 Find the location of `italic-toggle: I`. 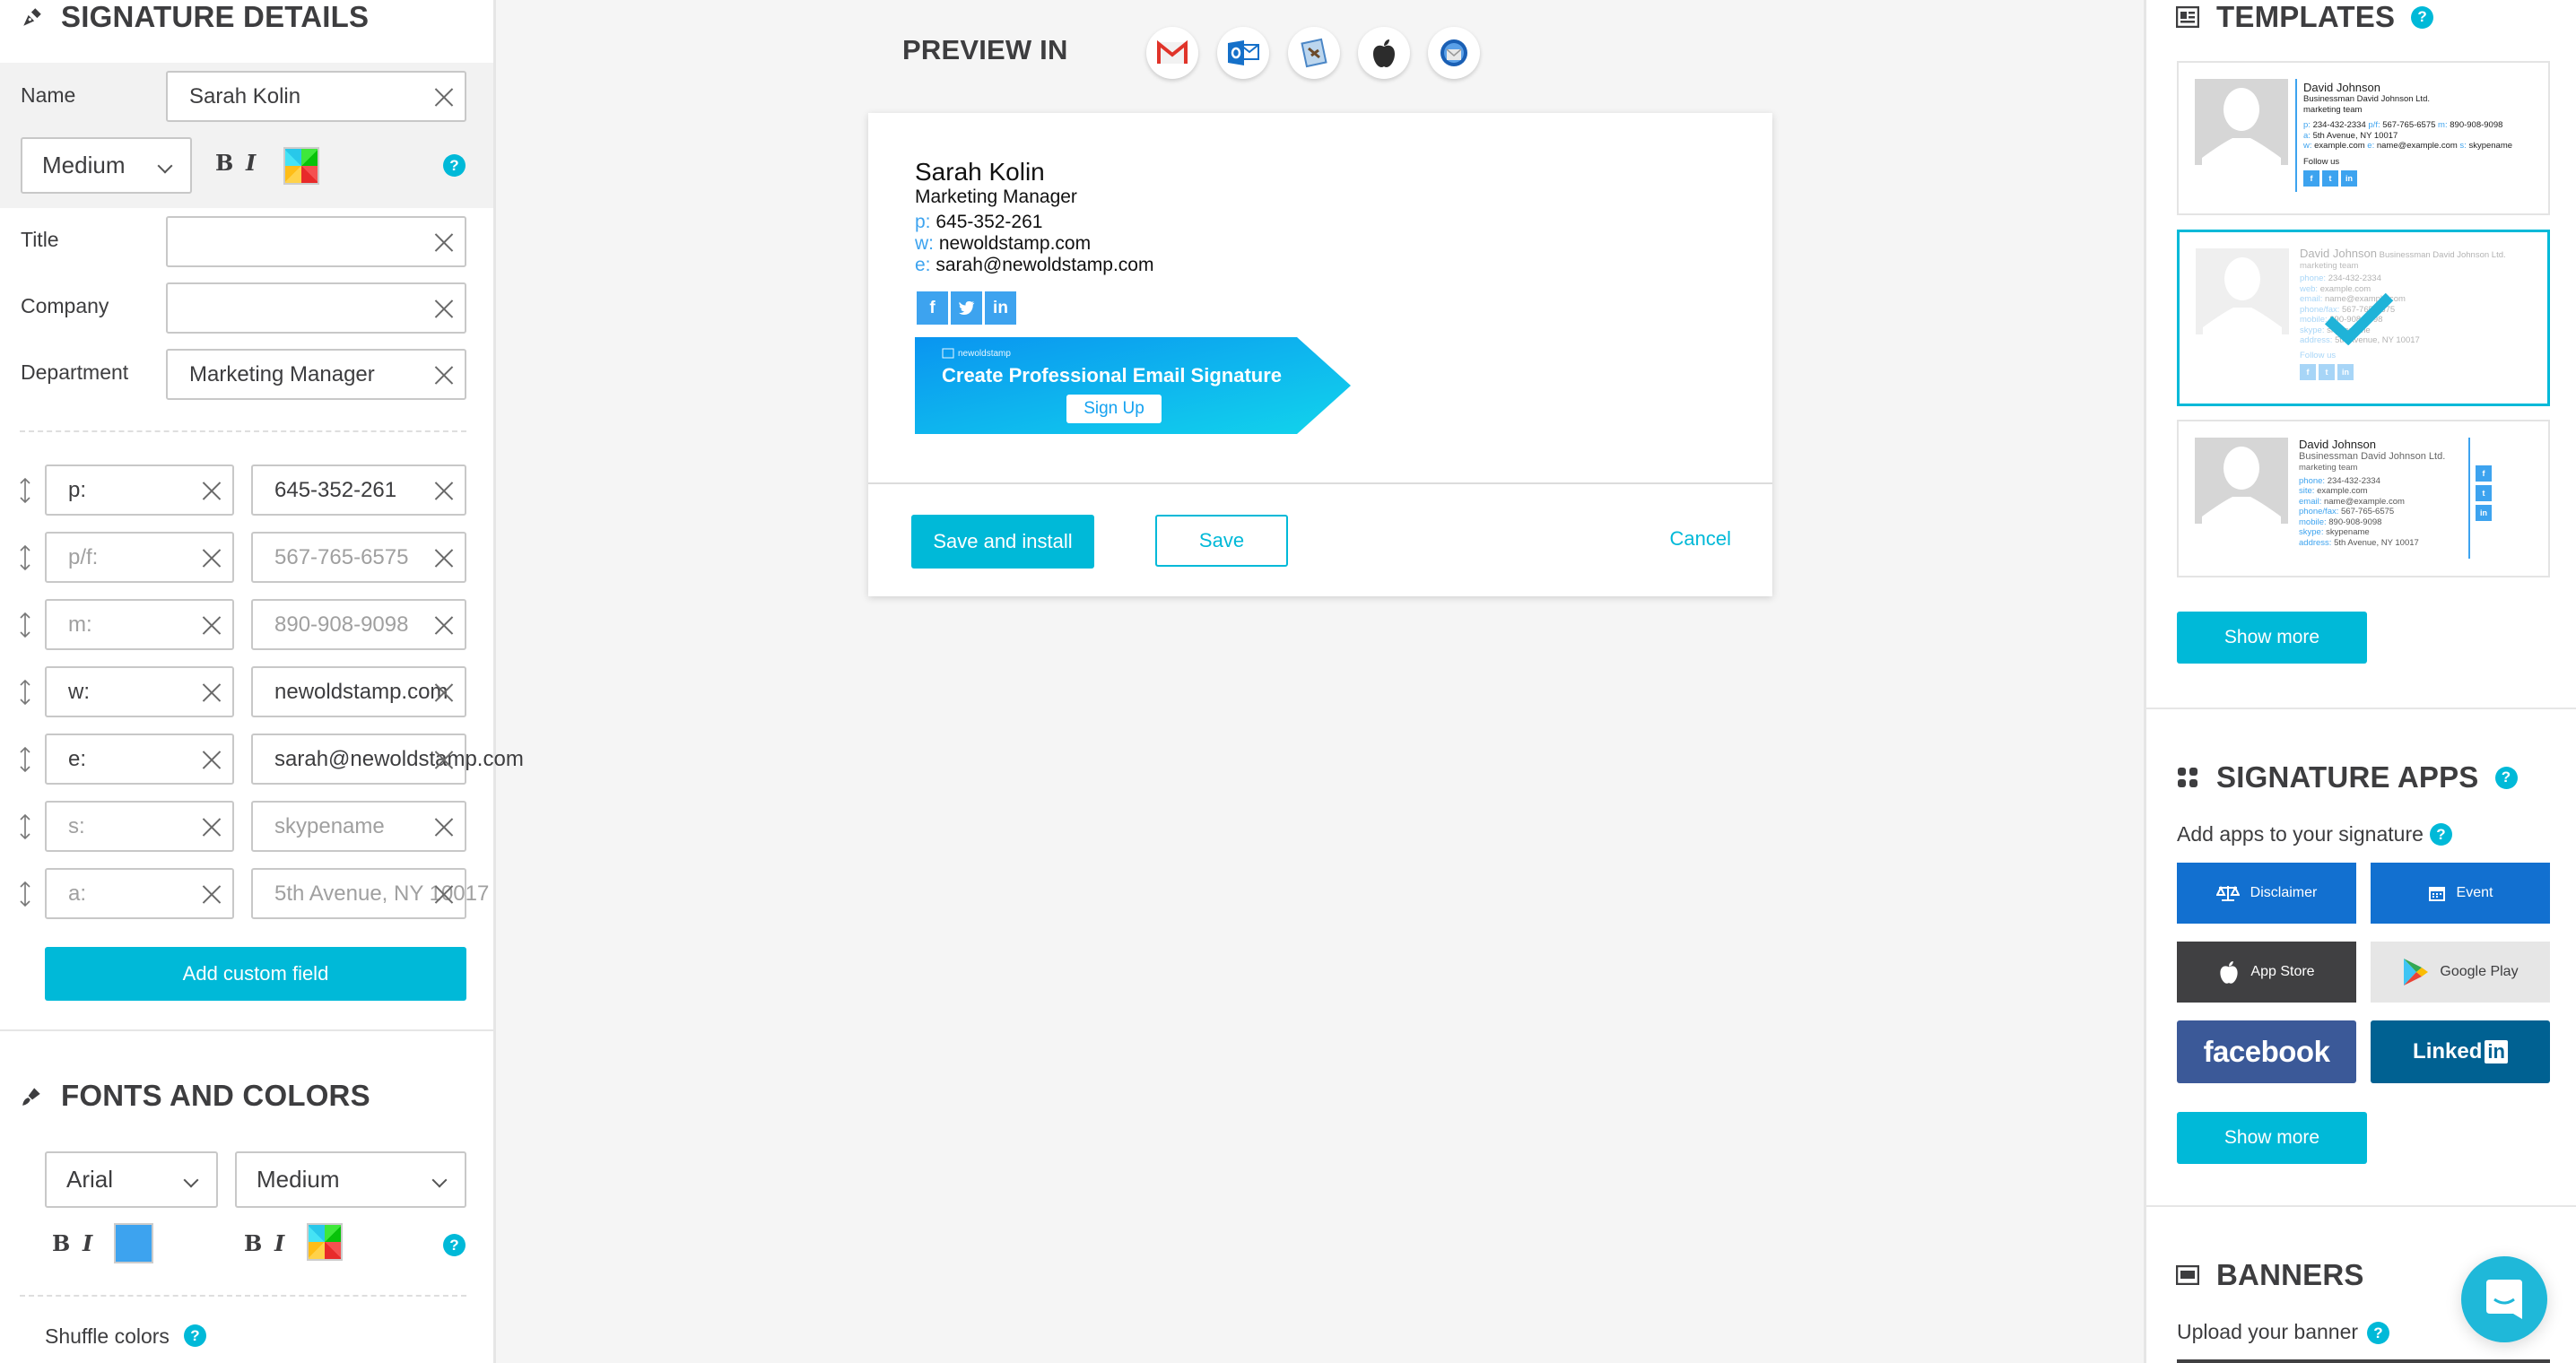

italic-toggle: I is located at coordinates (87, 1243).